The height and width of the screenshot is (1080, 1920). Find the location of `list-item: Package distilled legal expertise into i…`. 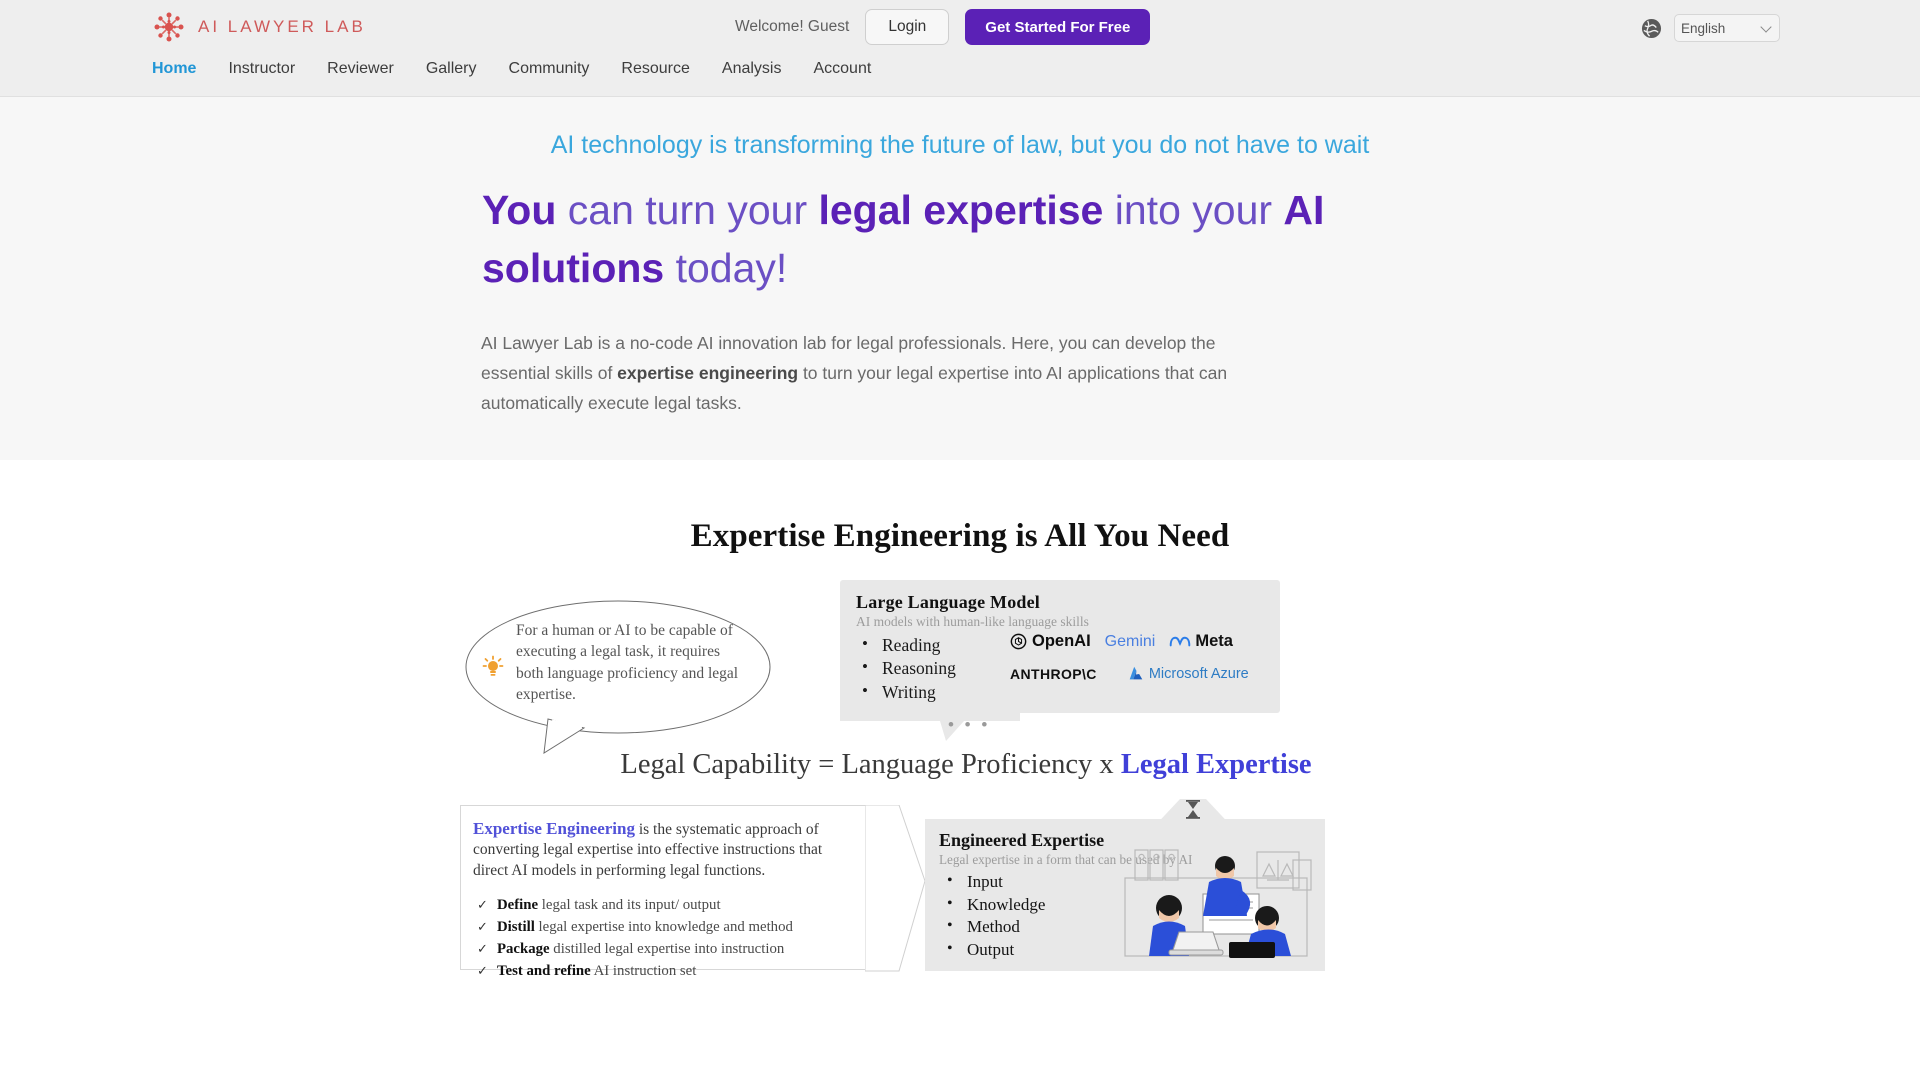

list-item: Package distilled legal expertise into i… is located at coordinates (664, 950).